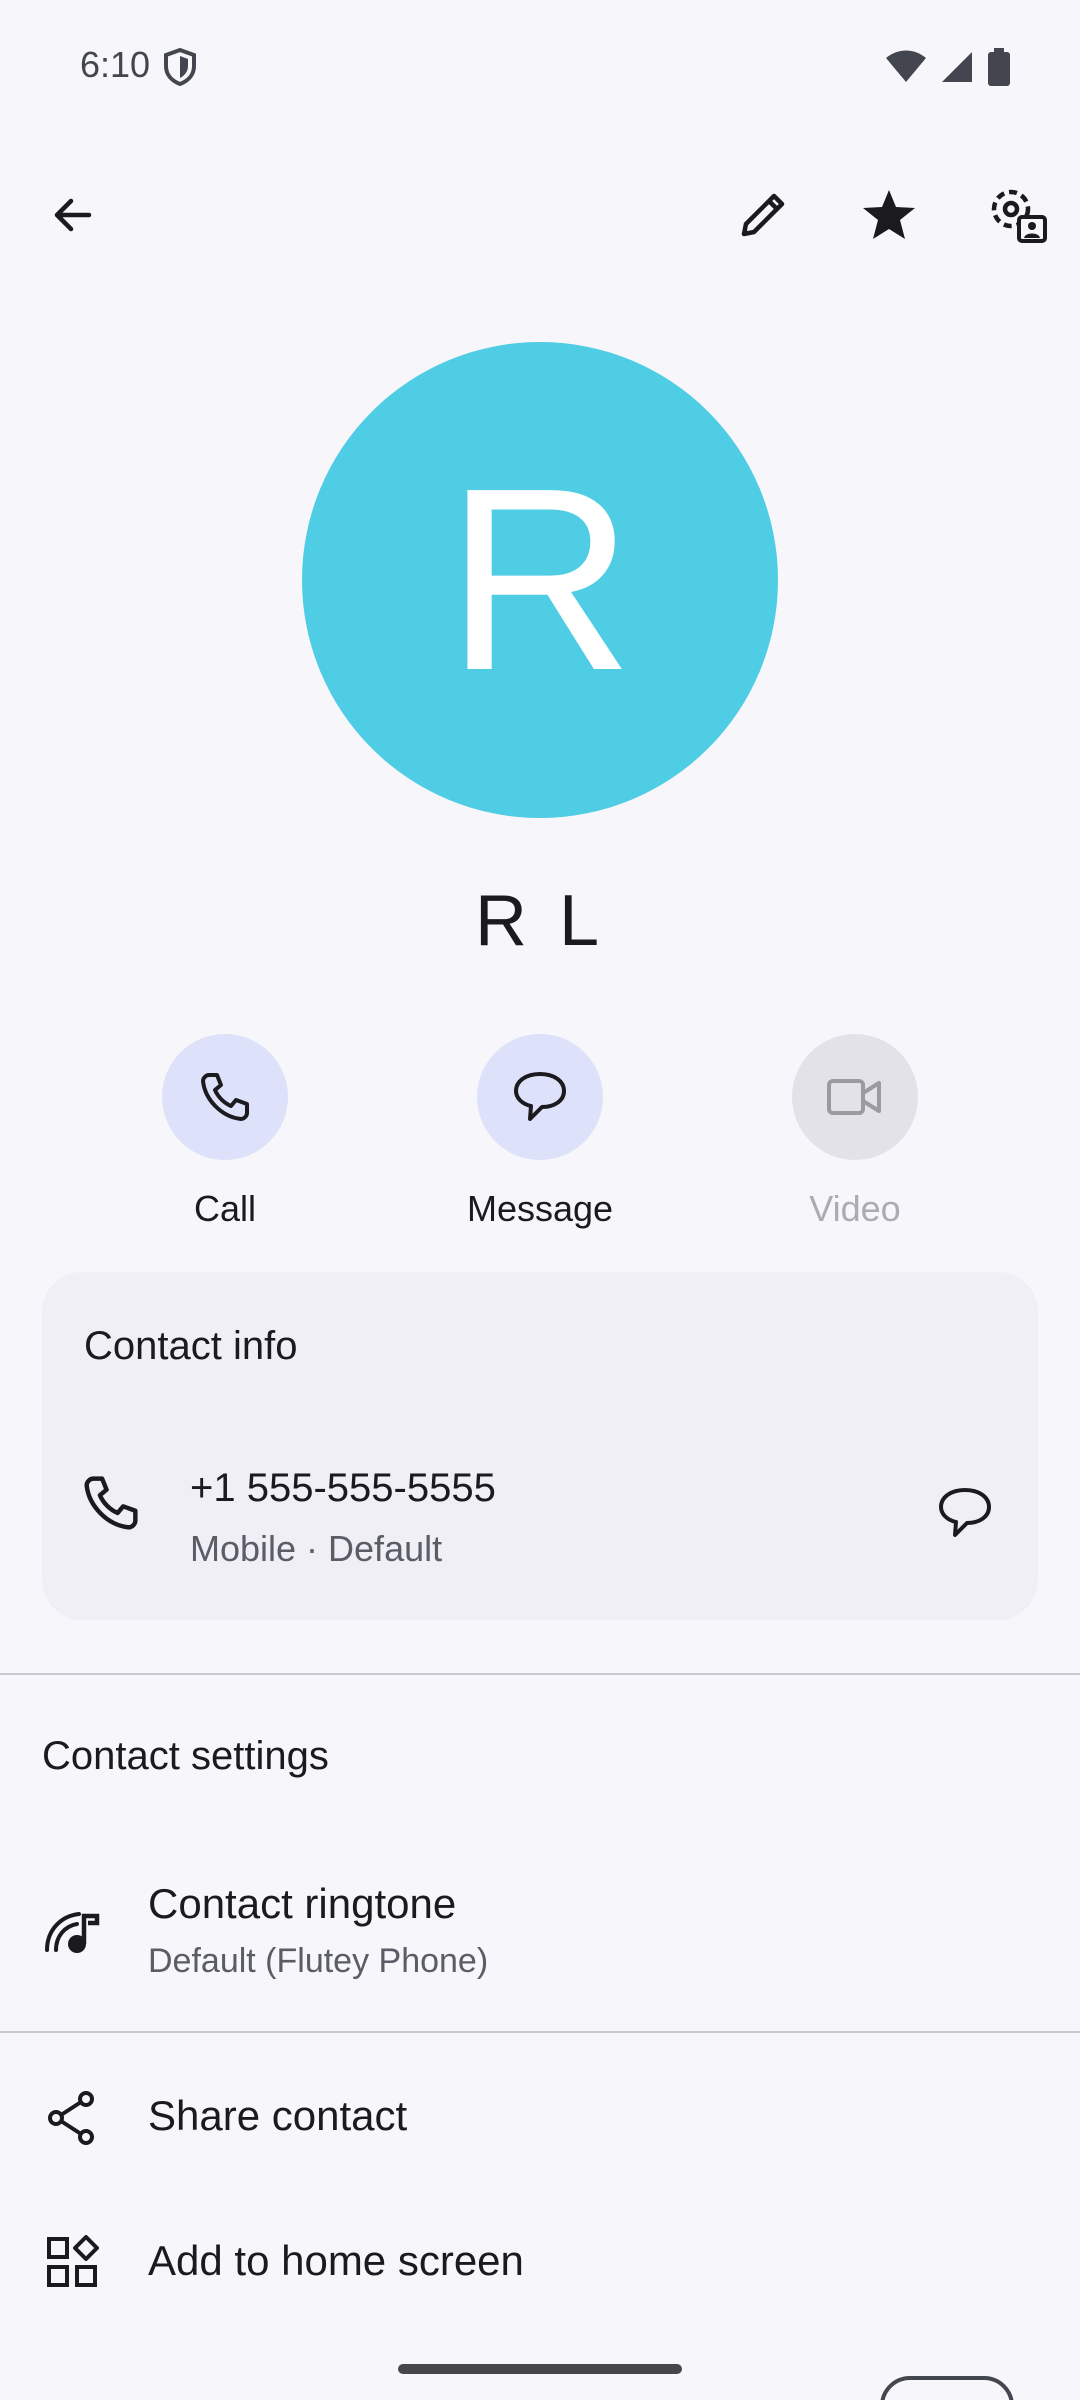 The height and width of the screenshot is (2400, 1080). What do you see at coordinates (999, 69) in the screenshot?
I see `battery-icon` at bounding box center [999, 69].